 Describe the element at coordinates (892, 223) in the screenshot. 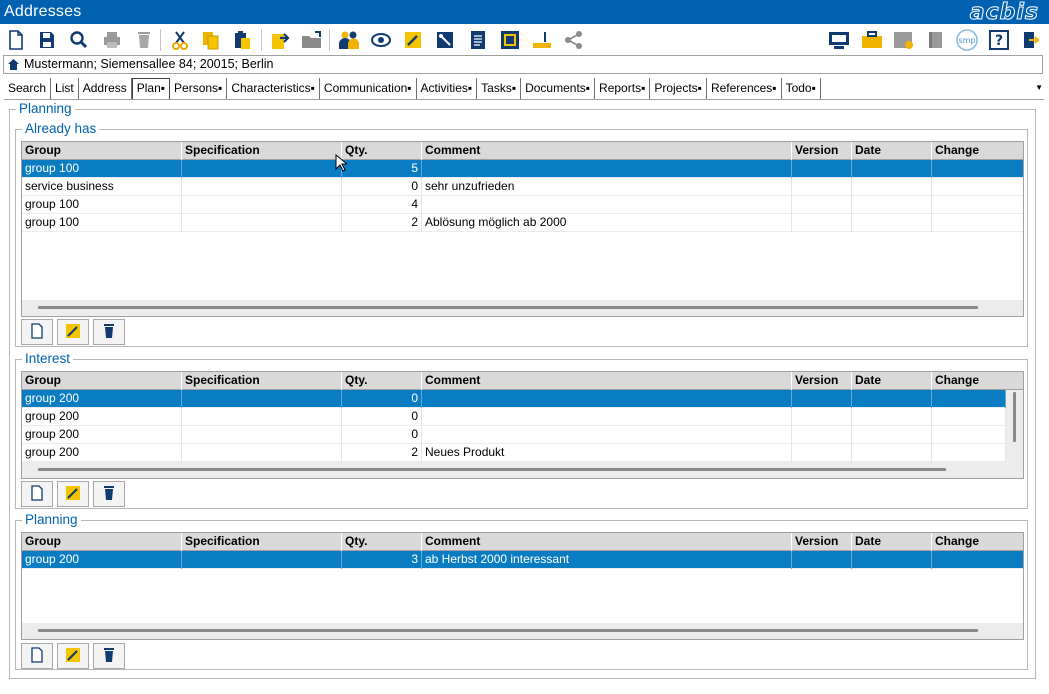

I see `cell-date` at that location.